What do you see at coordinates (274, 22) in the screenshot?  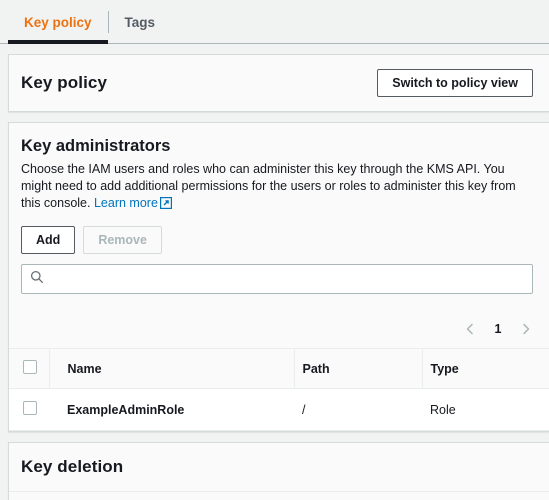 I see `tab-bar: Key policy Tags` at bounding box center [274, 22].